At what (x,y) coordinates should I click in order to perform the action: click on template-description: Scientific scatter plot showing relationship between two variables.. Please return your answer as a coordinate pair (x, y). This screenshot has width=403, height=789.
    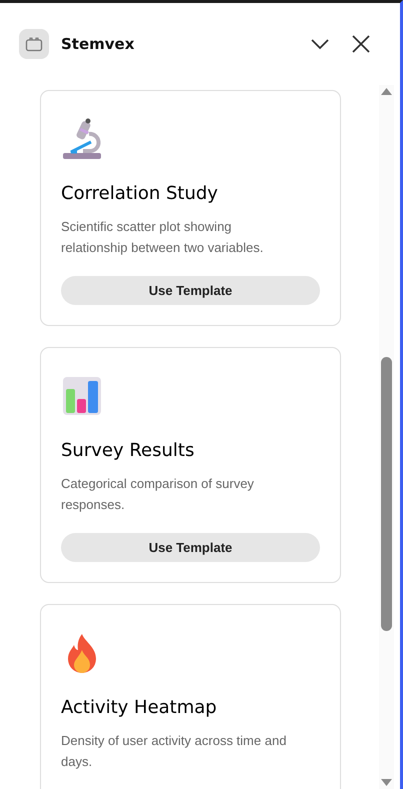
    Looking at the image, I should click on (162, 237).